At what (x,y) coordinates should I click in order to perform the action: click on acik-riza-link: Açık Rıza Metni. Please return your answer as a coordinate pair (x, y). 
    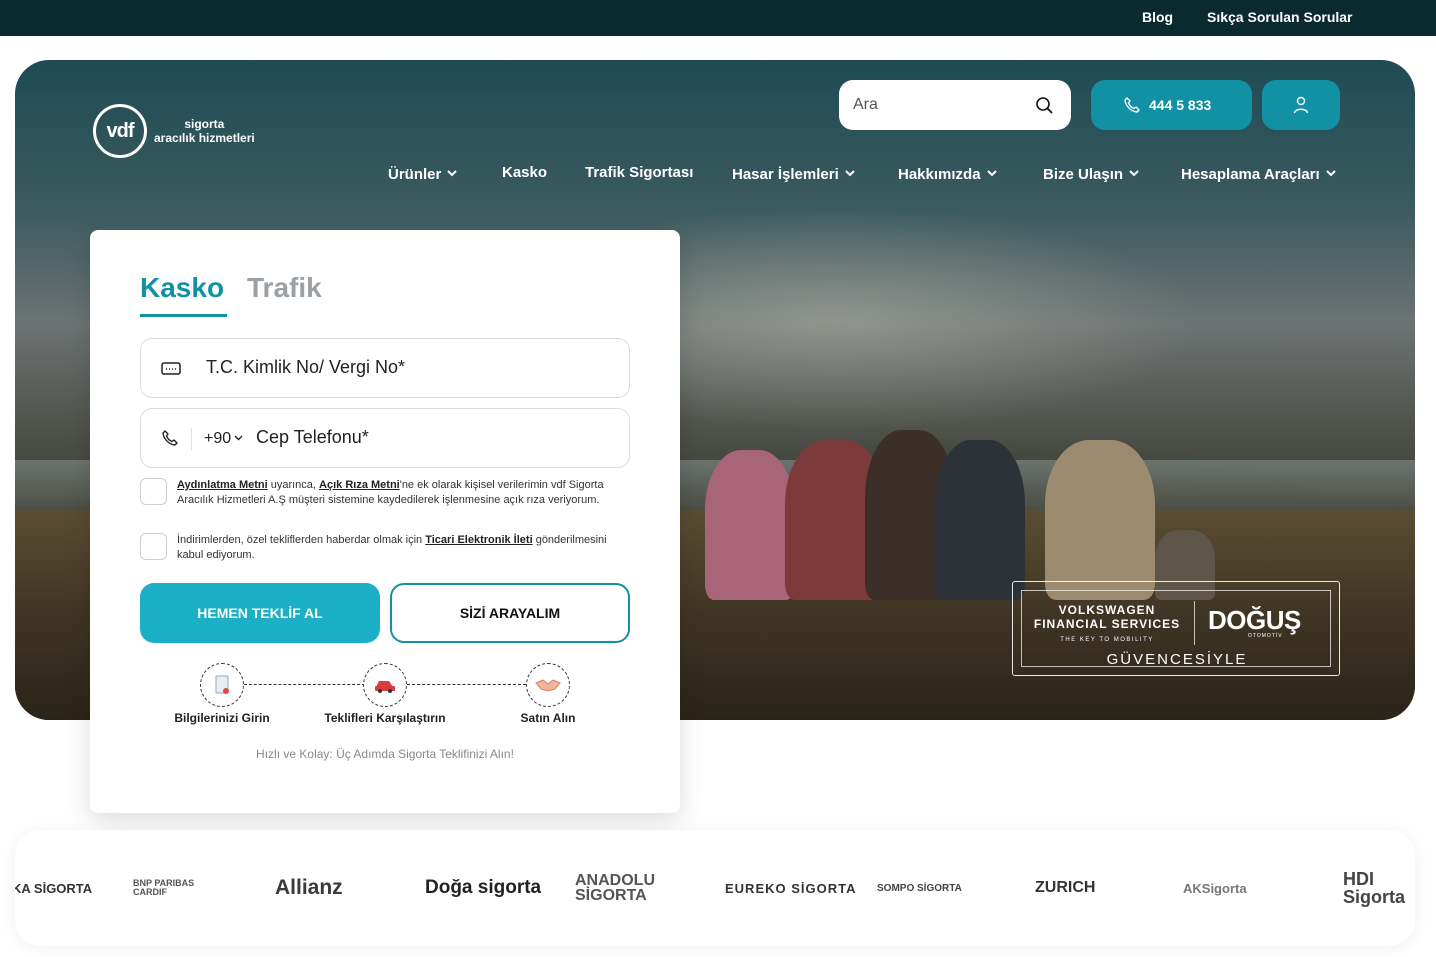
    Looking at the image, I should click on (359, 485).